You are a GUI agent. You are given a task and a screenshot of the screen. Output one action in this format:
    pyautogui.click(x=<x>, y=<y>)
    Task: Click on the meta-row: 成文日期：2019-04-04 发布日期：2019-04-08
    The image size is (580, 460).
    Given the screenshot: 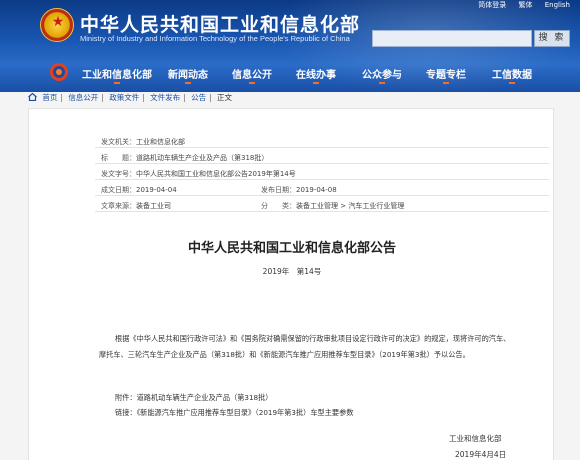 What is the action you would take?
    pyautogui.click(x=322, y=188)
    